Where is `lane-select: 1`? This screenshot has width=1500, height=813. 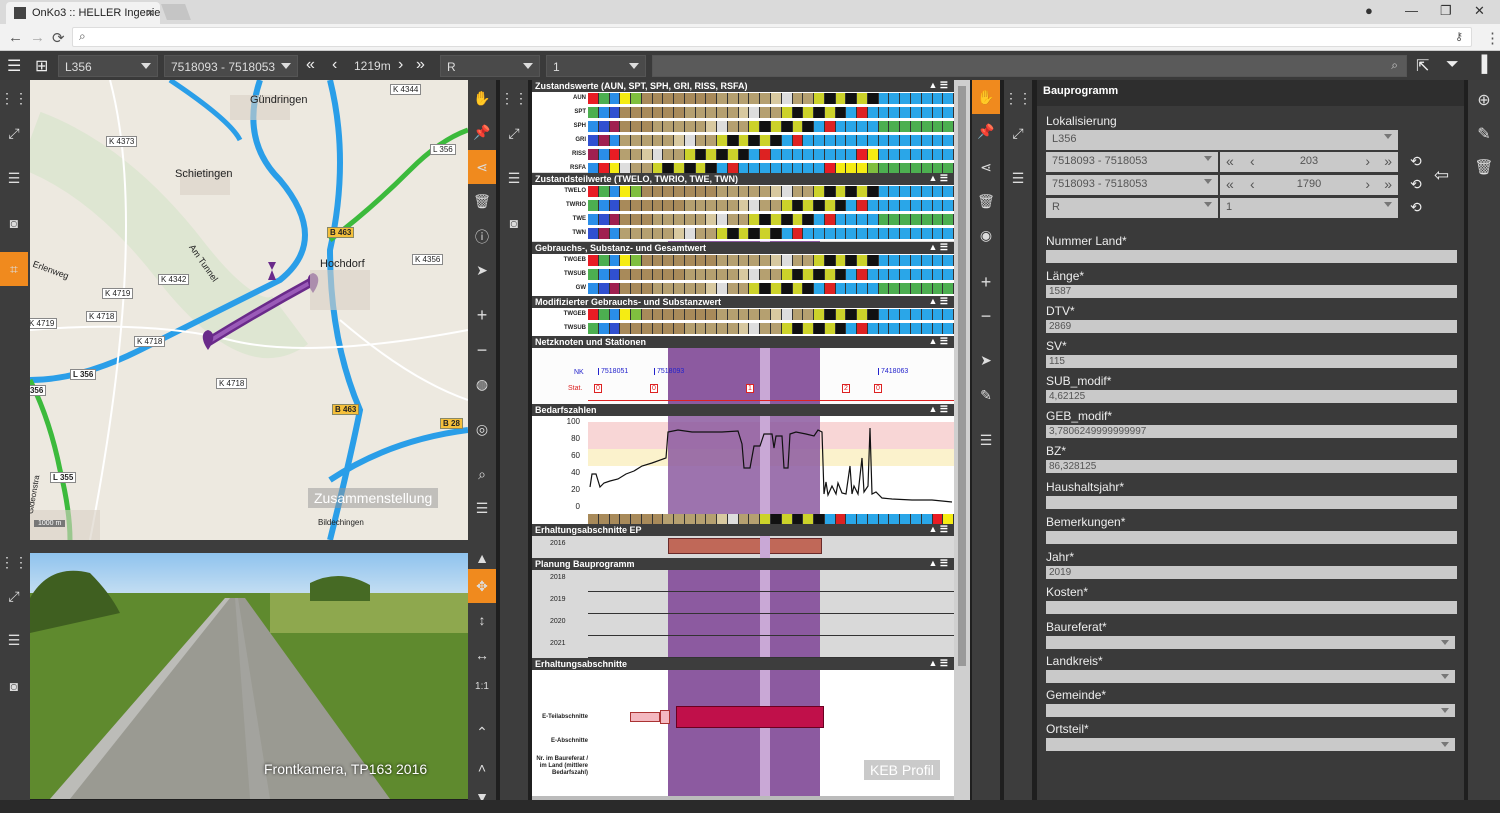
lane-select: 1 is located at coordinates (596, 66).